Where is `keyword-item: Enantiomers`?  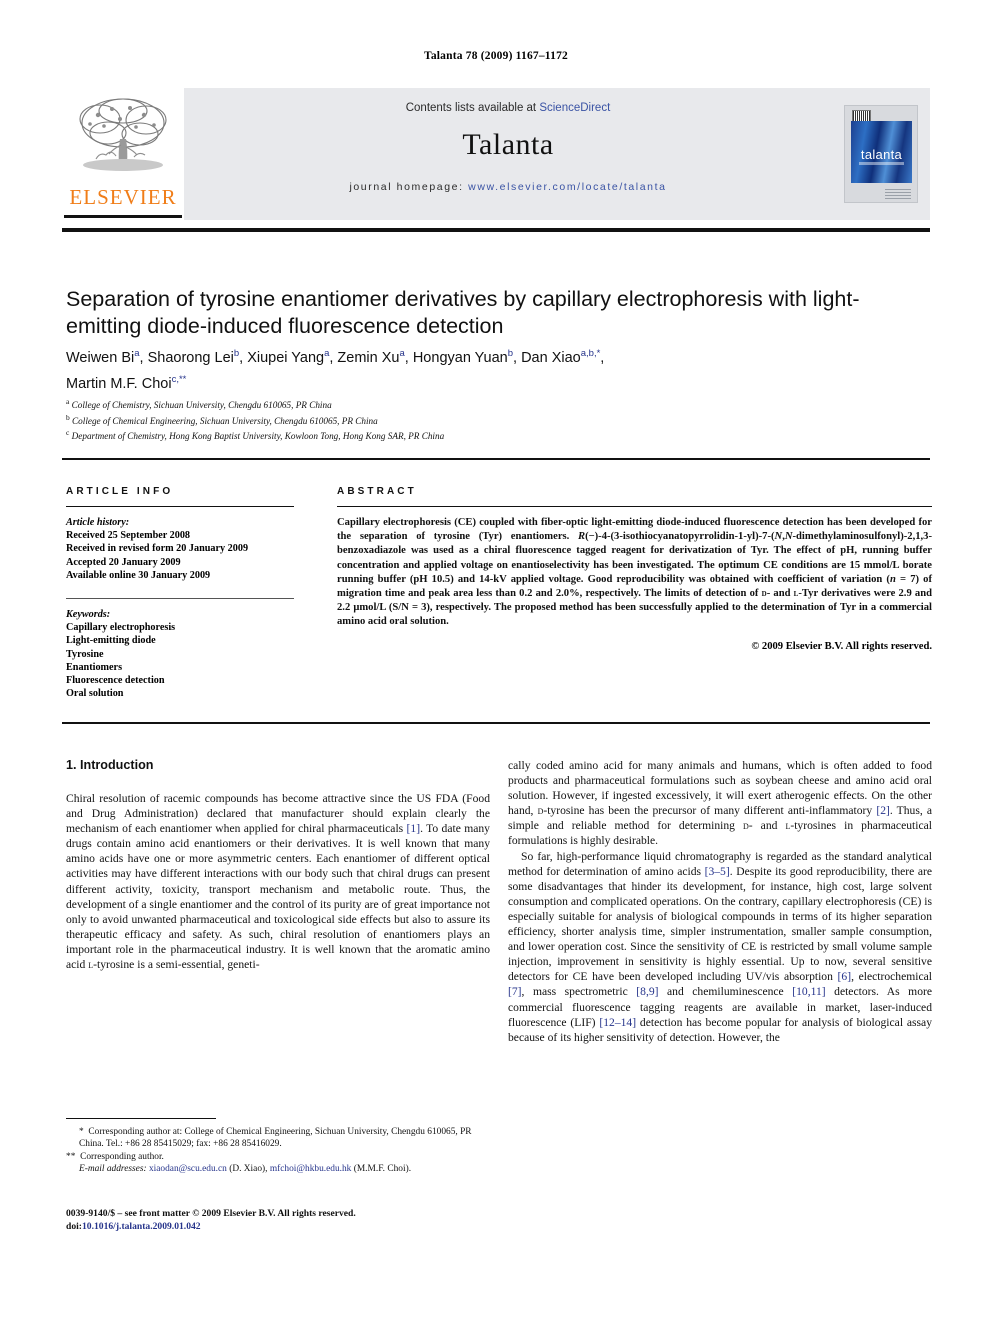 keyword-item: Enantiomers is located at coordinates (94, 667).